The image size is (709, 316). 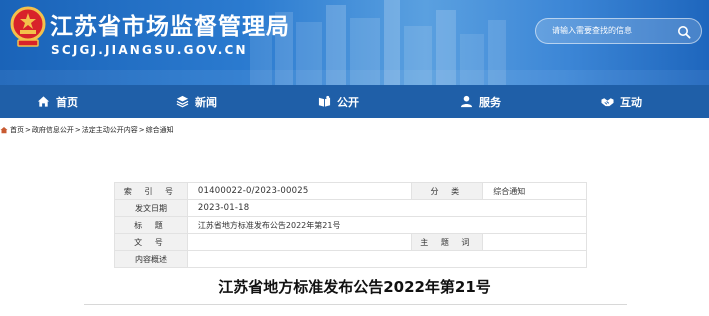 I want to click on breadcrumb-link-home: 首页, so click(x=17, y=130).